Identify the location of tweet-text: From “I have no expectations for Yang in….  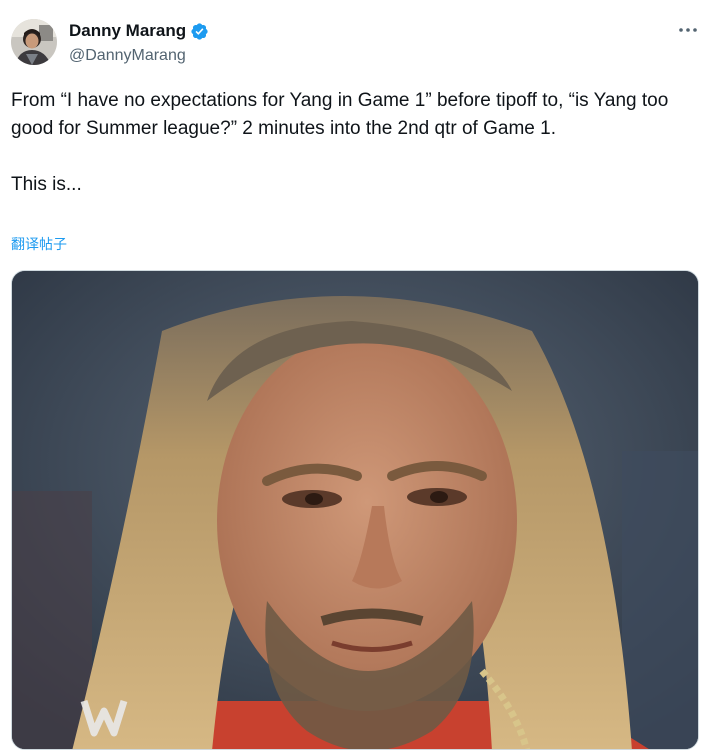
(340, 142).